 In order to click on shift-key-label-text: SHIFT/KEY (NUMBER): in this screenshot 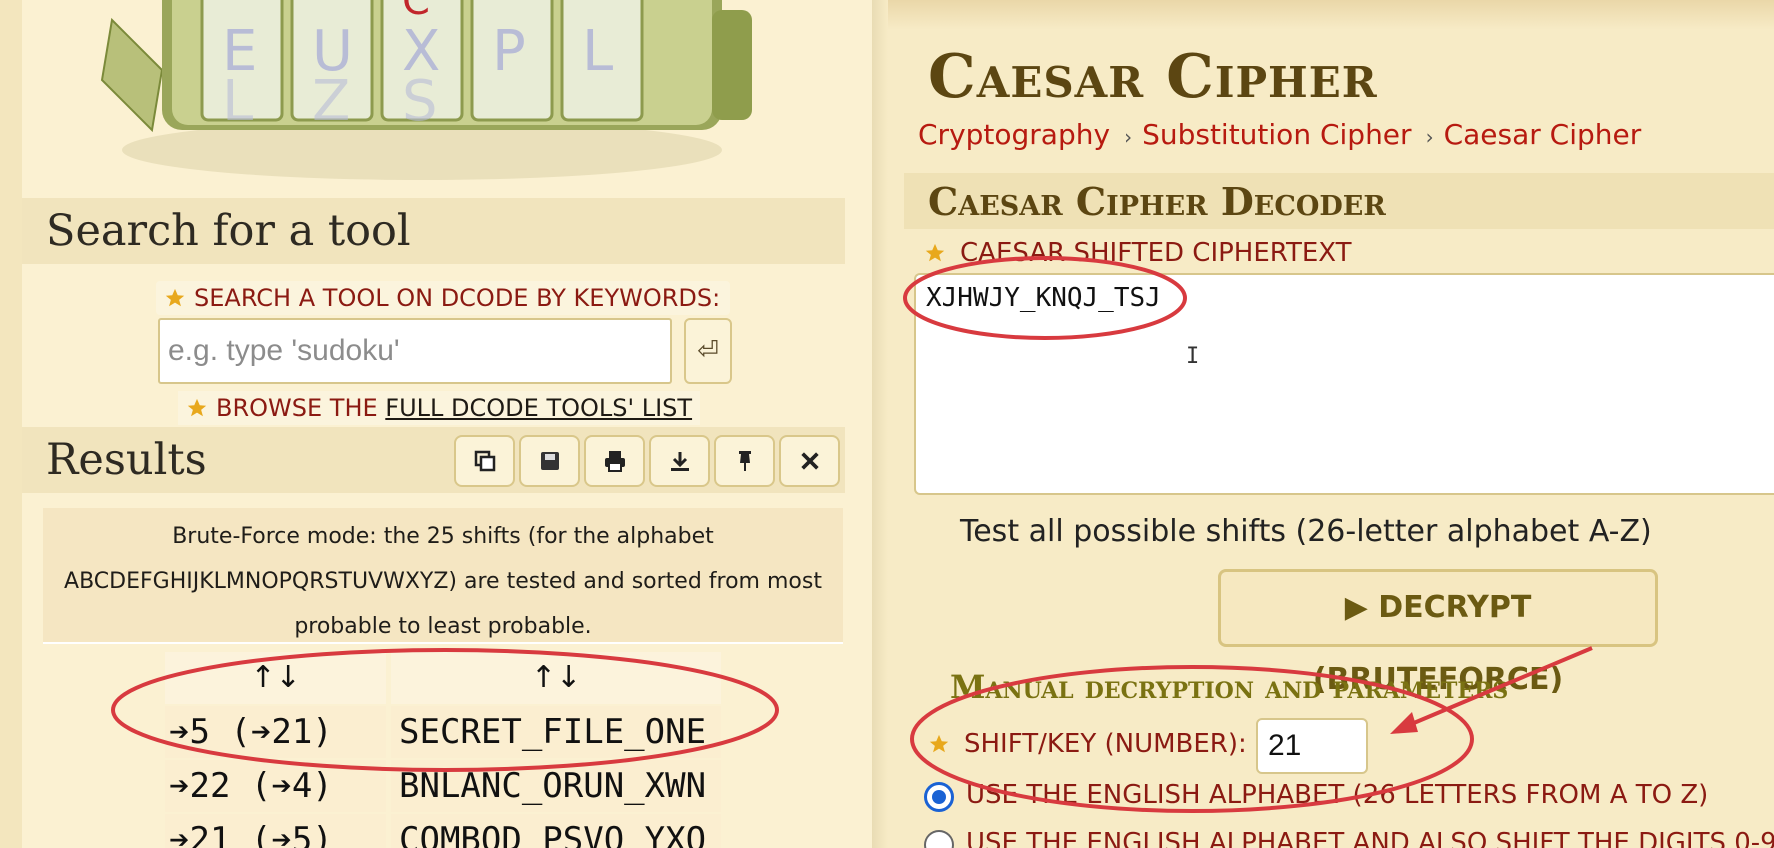, I will do `click(1105, 744)`.